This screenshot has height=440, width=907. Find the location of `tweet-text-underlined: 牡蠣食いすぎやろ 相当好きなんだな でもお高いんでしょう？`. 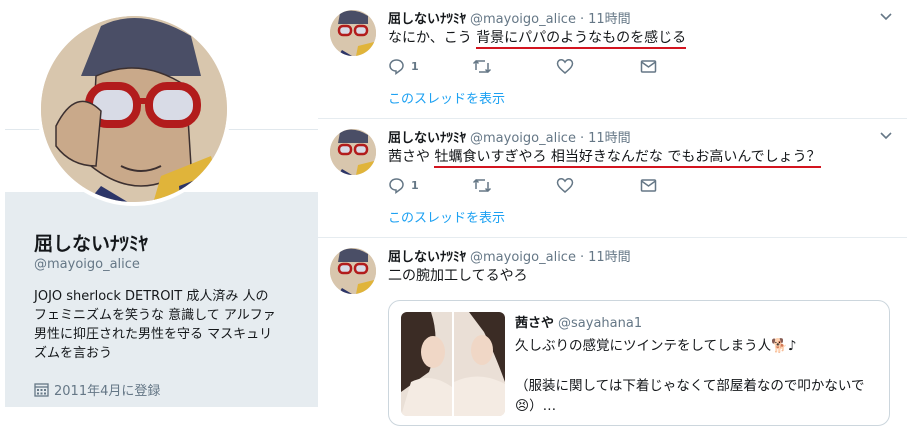

tweet-text-underlined: 牡蠣食いすぎやろ 相当好きなんだな でもお高いんでしょう？ is located at coordinates (627, 158).